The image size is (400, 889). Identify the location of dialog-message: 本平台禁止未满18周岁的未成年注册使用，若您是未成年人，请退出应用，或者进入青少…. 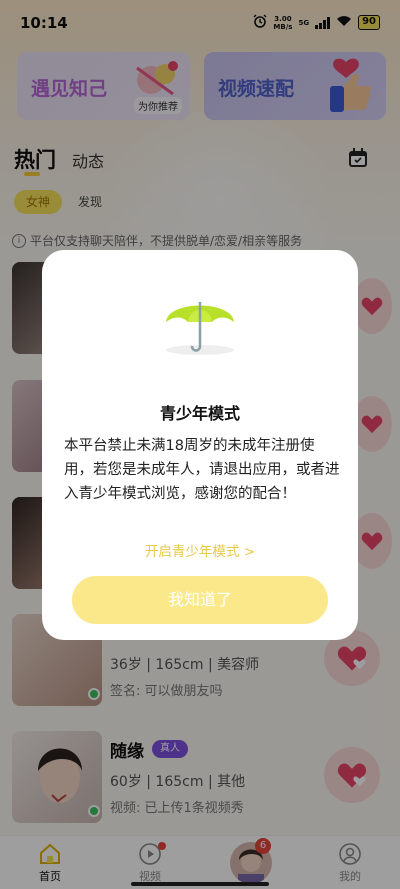
(202, 470).